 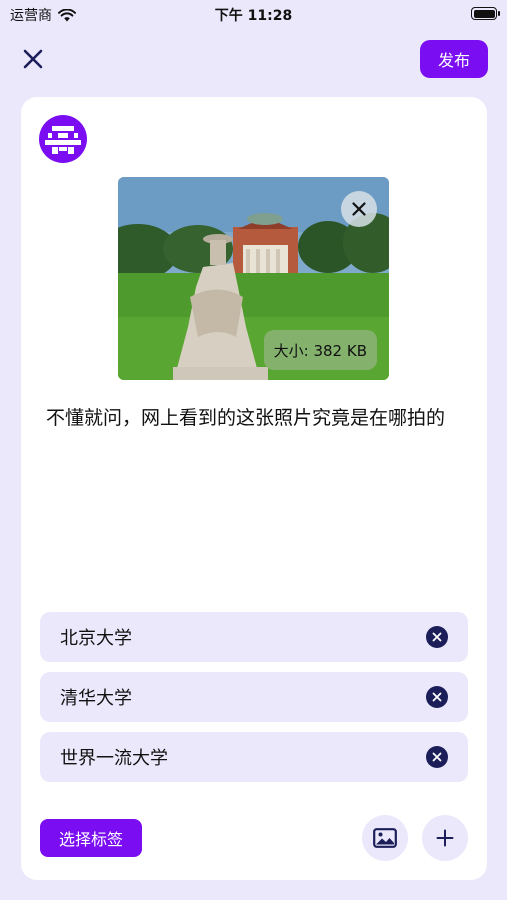 What do you see at coordinates (91, 838) in the screenshot?
I see `select-tag-button: 选择标签` at bounding box center [91, 838].